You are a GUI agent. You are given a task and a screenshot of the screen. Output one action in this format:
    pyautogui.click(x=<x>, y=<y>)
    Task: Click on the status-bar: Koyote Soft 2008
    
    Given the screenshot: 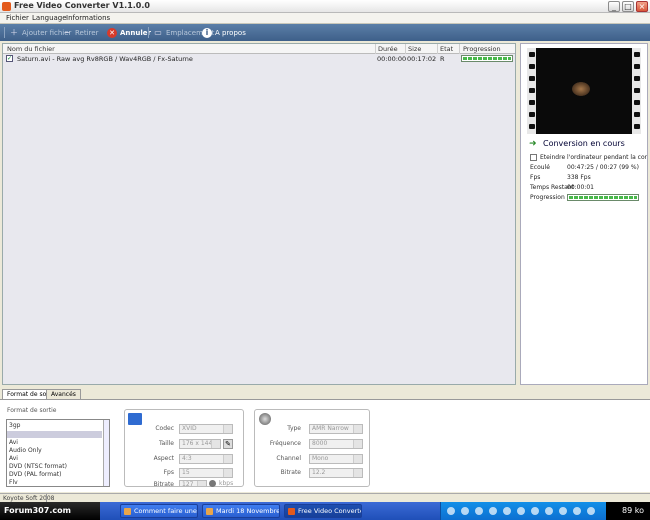 What is the action you would take?
    pyautogui.click(x=325, y=497)
    